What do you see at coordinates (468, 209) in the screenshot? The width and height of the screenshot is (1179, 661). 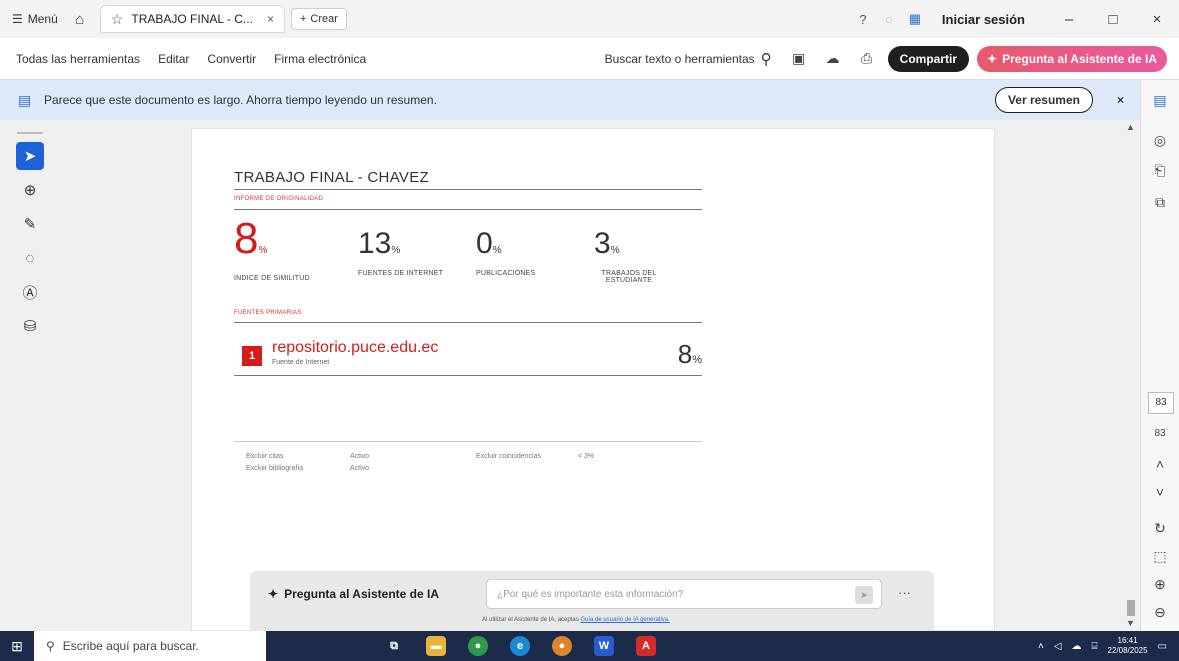 I see `section-divider` at bounding box center [468, 209].